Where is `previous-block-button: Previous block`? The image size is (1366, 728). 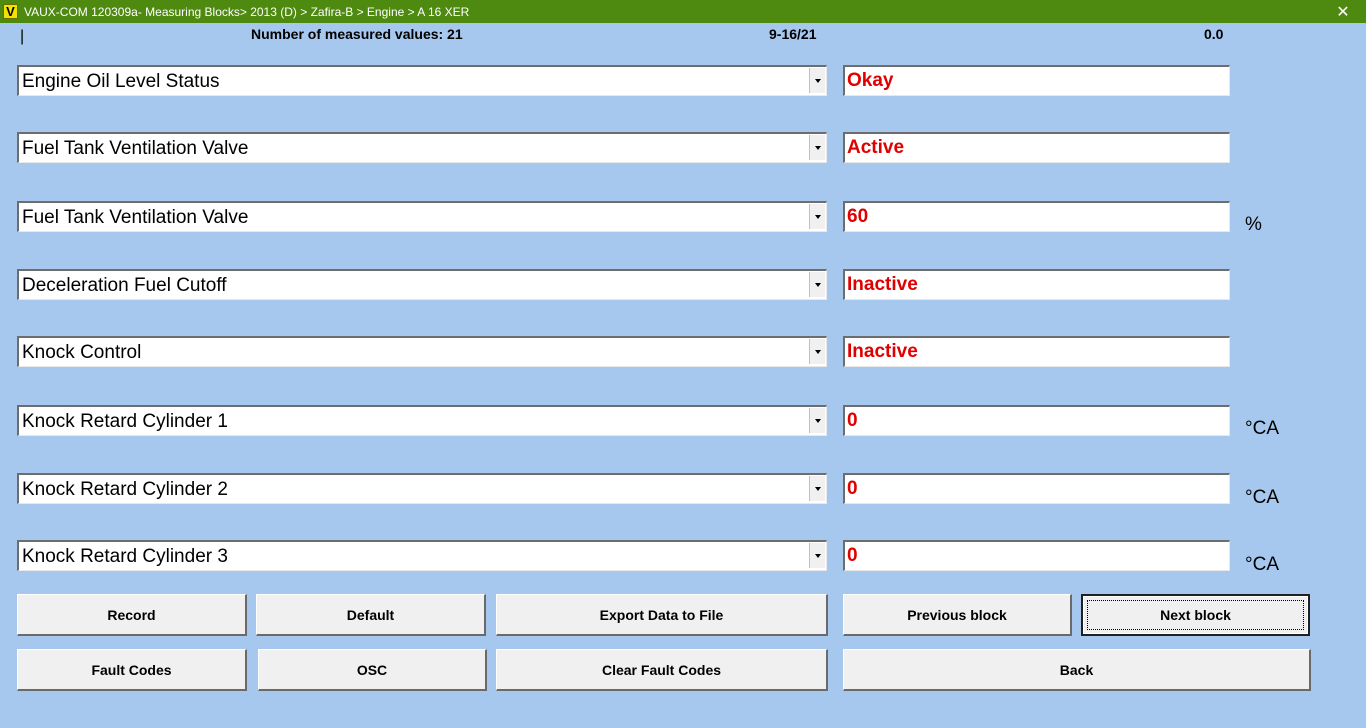
previous-block-button: Previous block is located at coordinates (957, 615).